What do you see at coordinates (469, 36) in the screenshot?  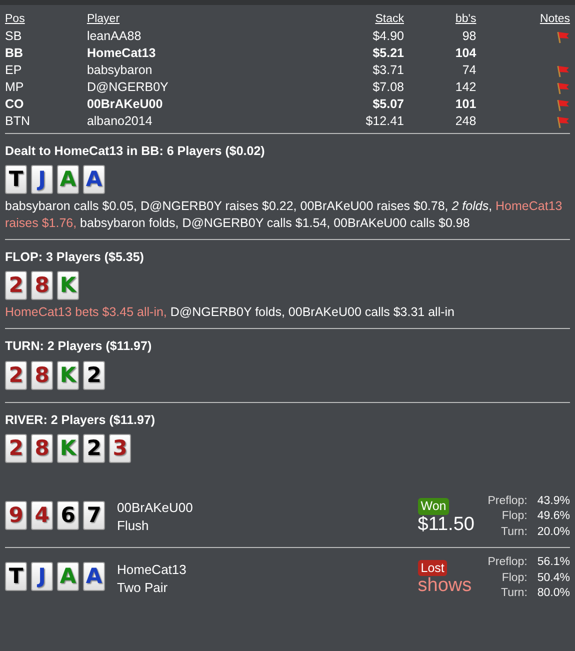 I see `table-cell: 98` at bounding box center [469, 36].